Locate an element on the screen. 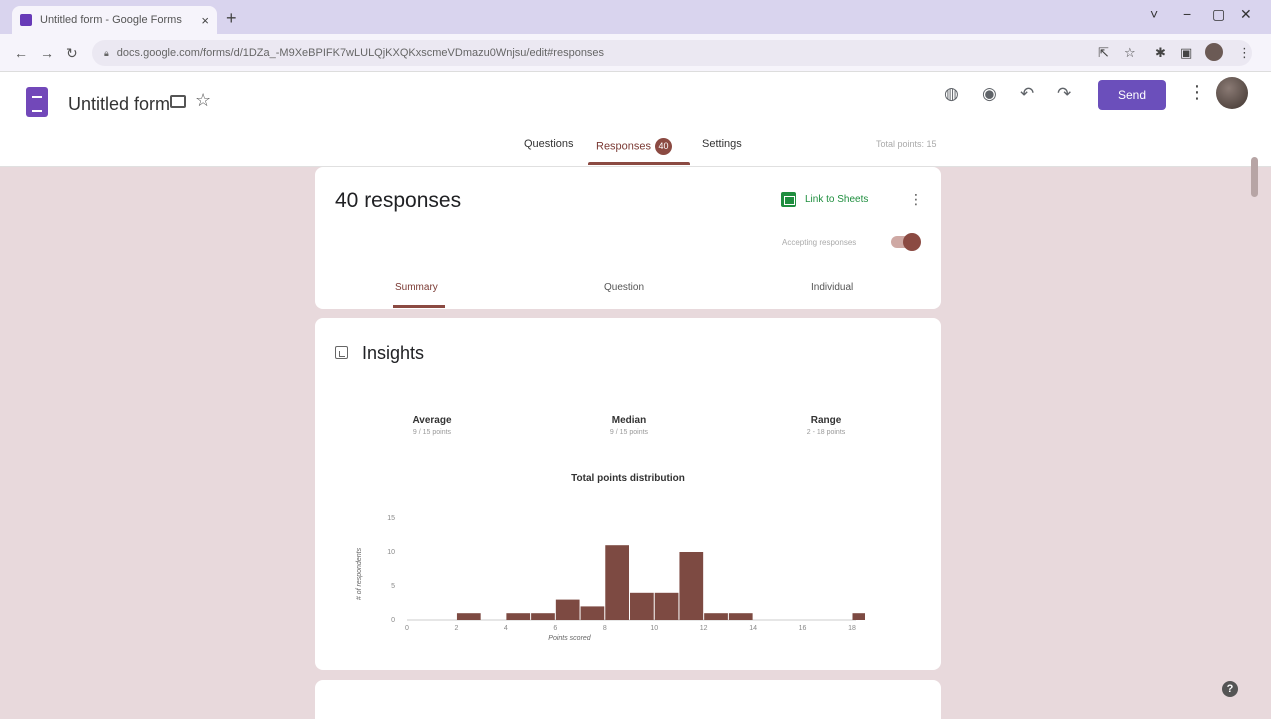 The width and height of the screenshot is (1271, 719). minimize-icon: − is located at coordinates (1187, 14).